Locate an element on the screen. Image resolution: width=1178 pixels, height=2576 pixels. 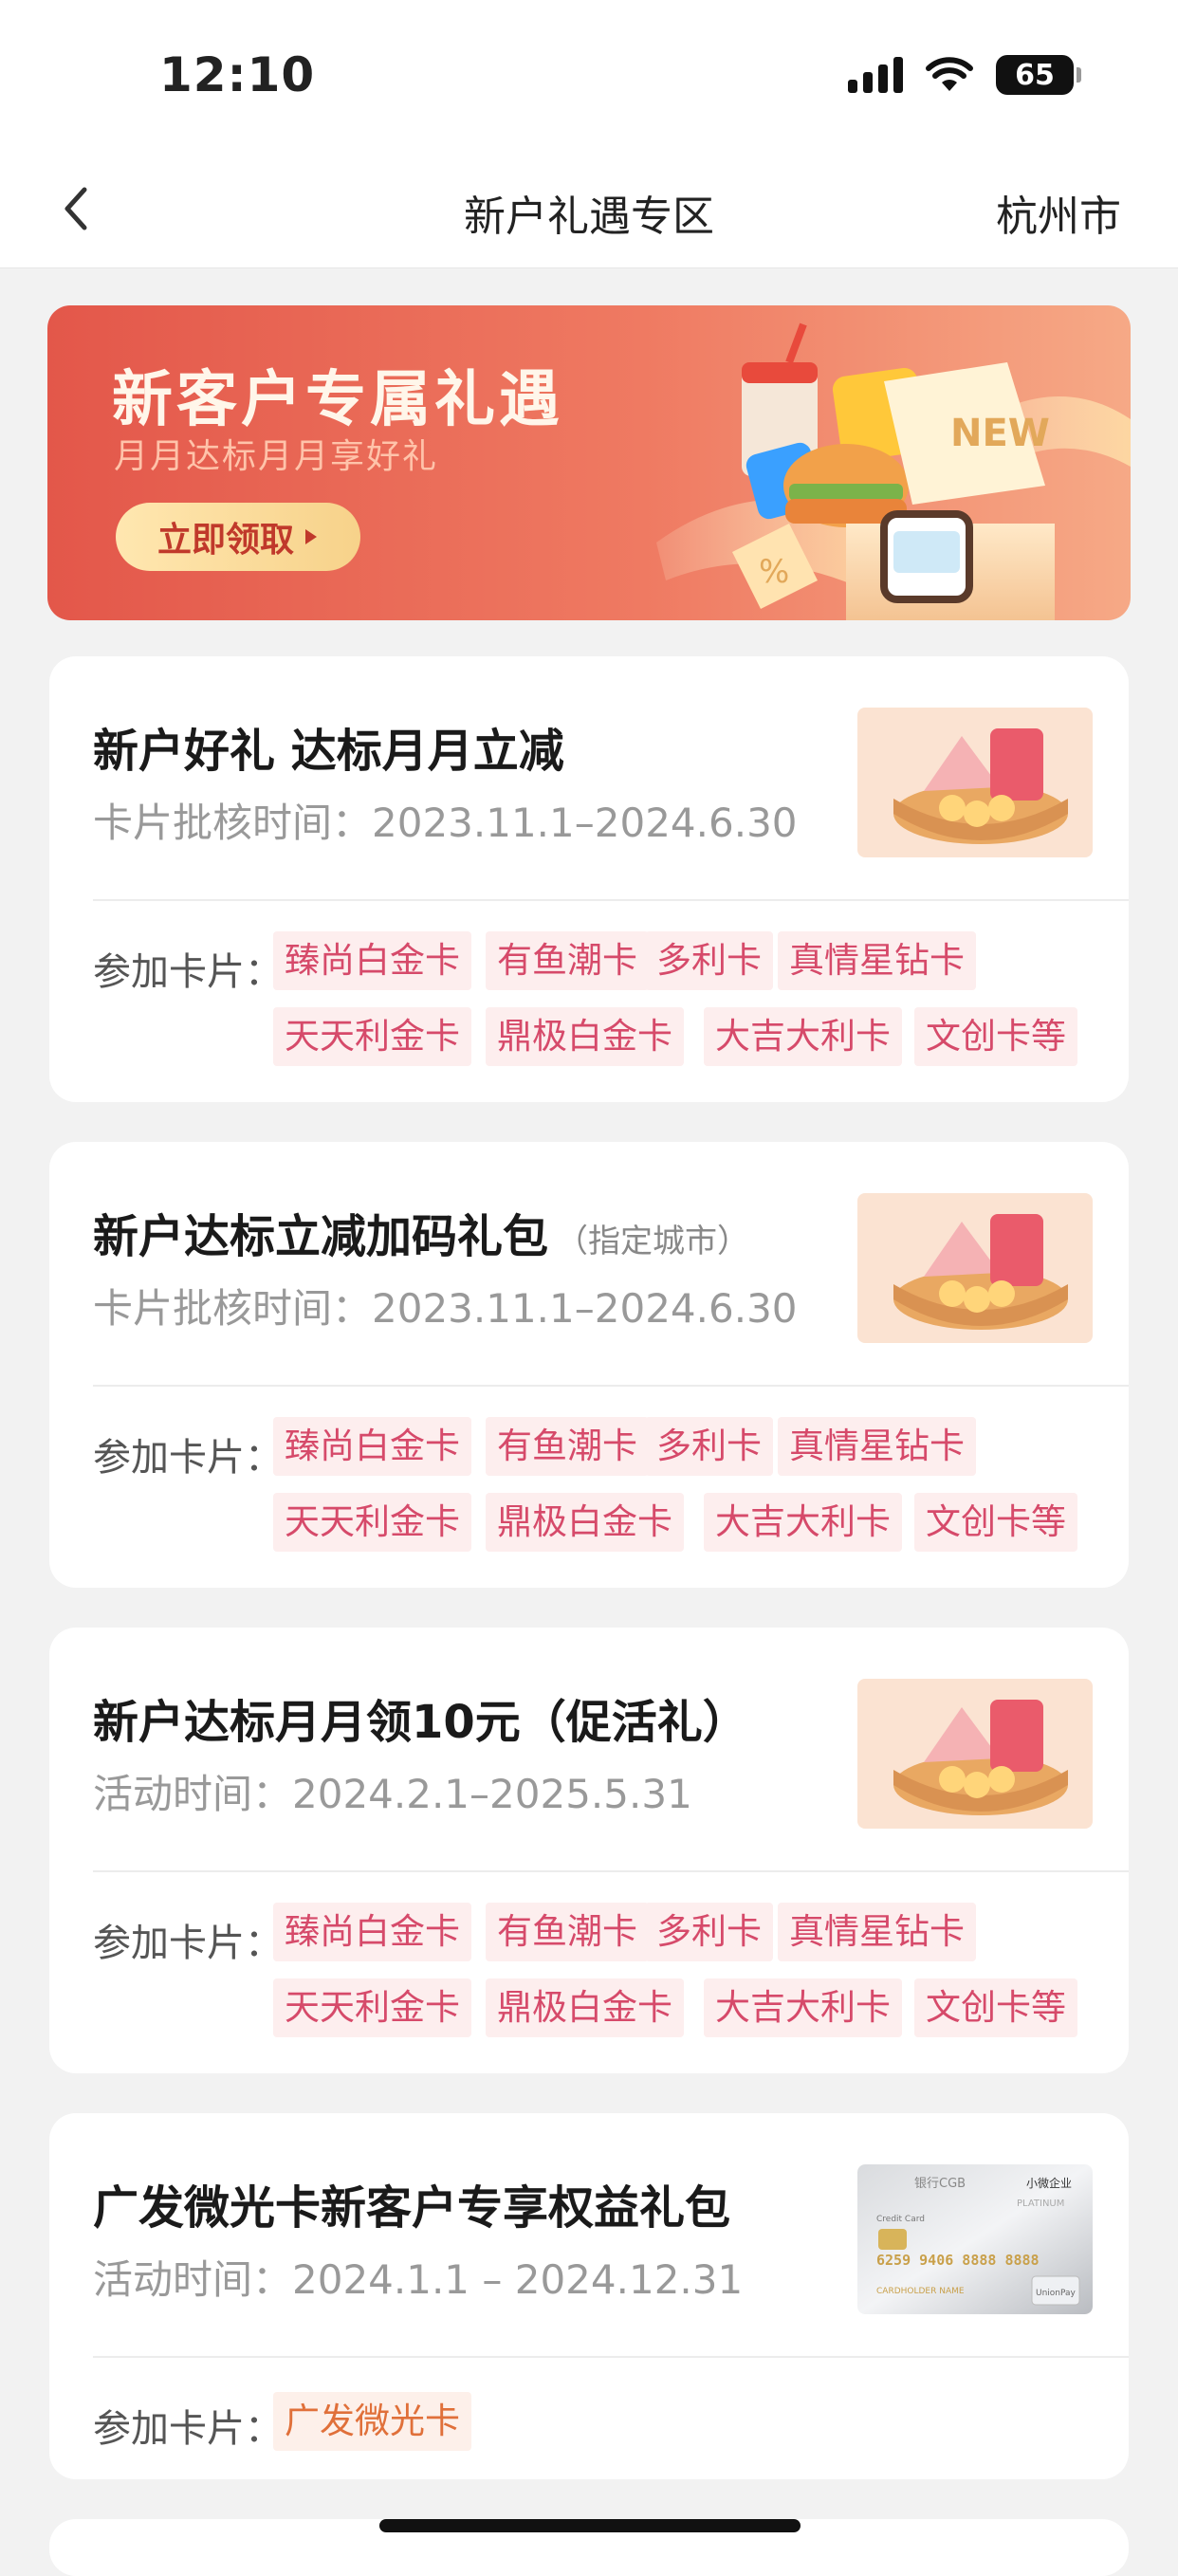
status-time: 12:10 is located at coordinates (237, 74).